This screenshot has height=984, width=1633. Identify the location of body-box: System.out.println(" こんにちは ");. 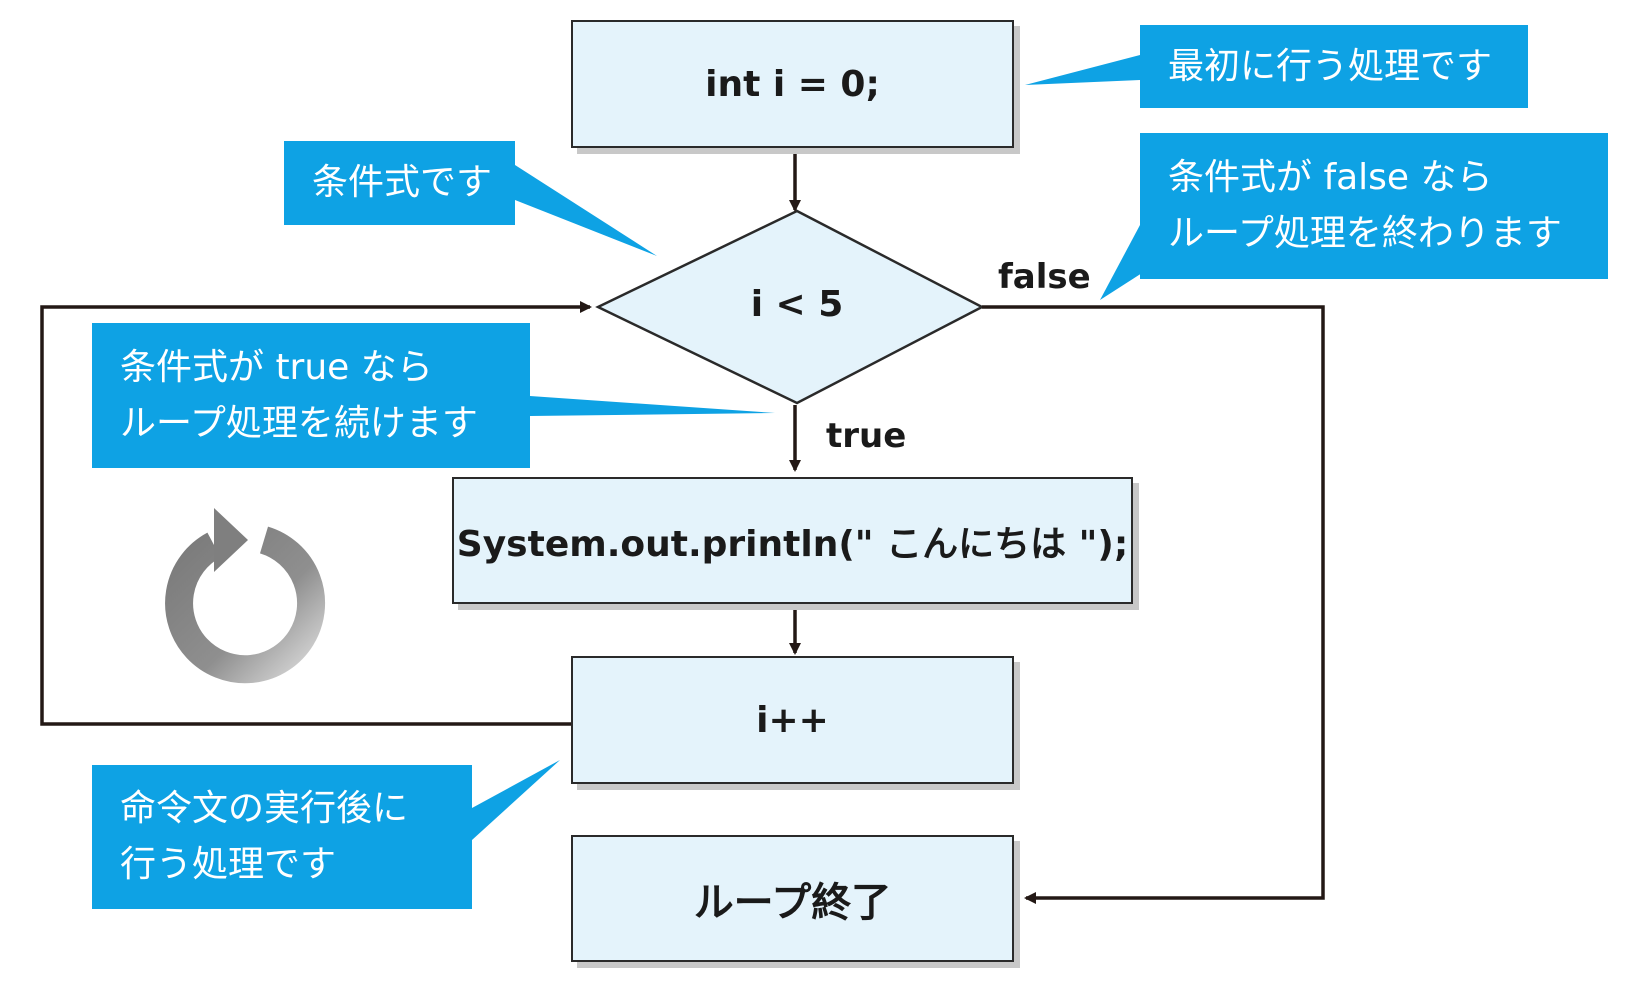
(792, 540).